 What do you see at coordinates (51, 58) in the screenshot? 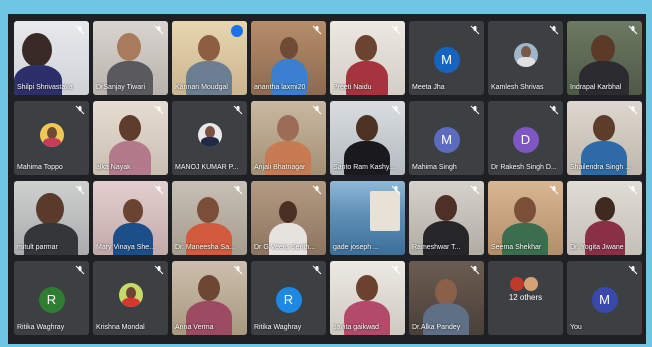
I see `participant-tile: Shilpi Shrivastava` at bounding box center [51, 58].